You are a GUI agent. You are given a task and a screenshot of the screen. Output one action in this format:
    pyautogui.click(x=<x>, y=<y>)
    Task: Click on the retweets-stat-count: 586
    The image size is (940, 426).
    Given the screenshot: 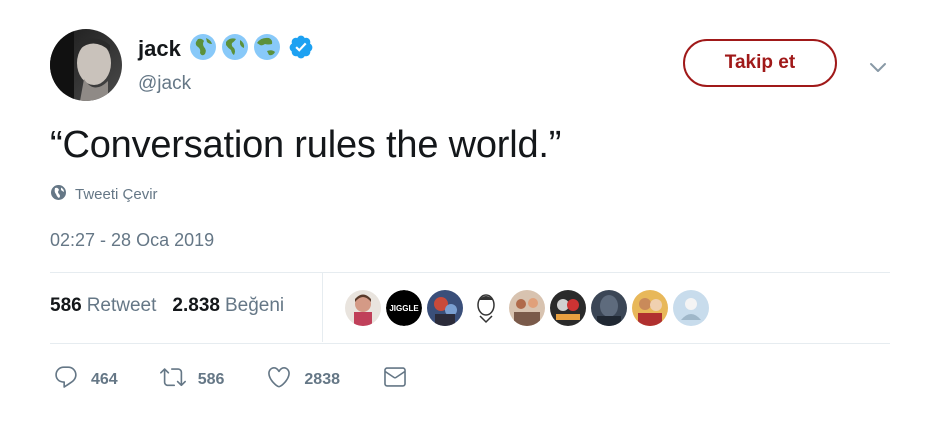 What is the action you would take?
    pyautogui.click(x=66, y=306)
    